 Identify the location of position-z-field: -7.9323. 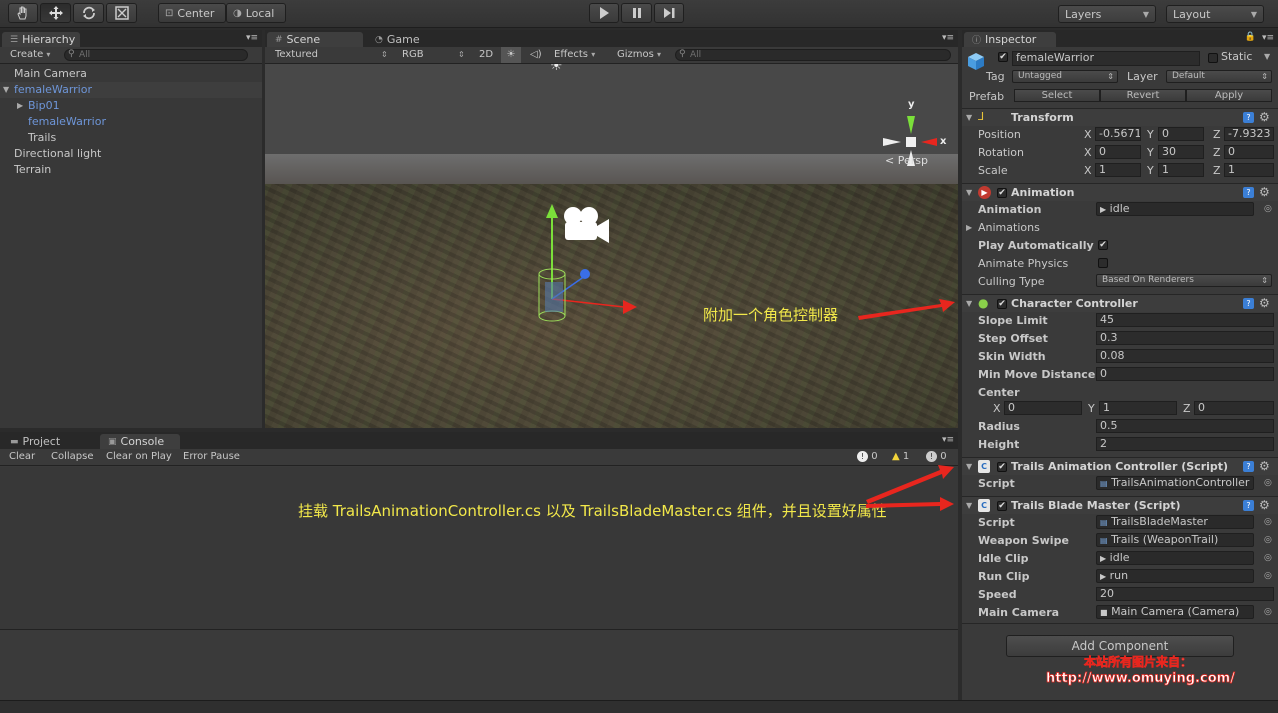
(1249, 134).